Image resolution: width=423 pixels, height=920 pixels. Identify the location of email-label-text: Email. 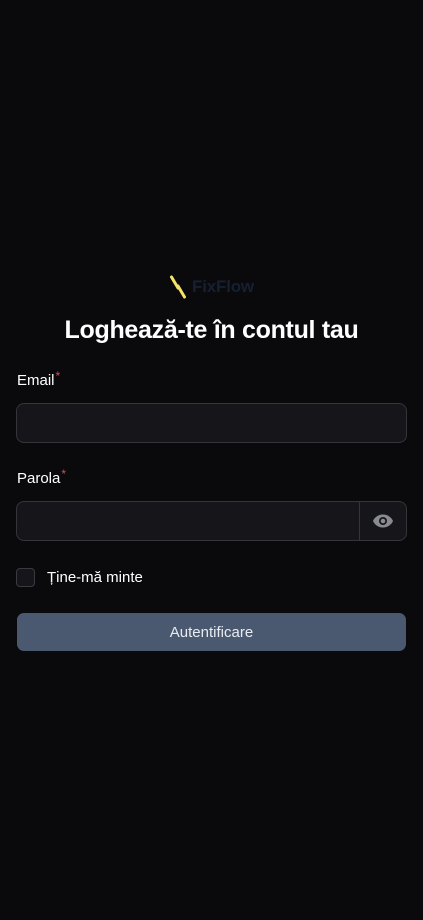
(36, 380).